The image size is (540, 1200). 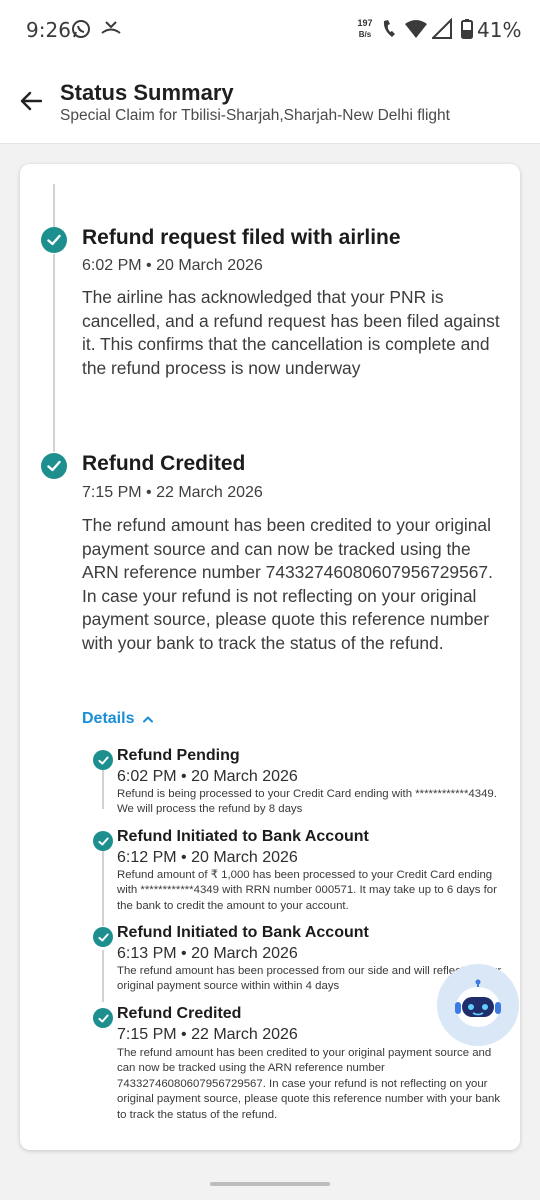 What do you see at coordinates (365, 29) in the screenshot?
I see `network-speed: 197 B/s` at bounding box center [365, 29].